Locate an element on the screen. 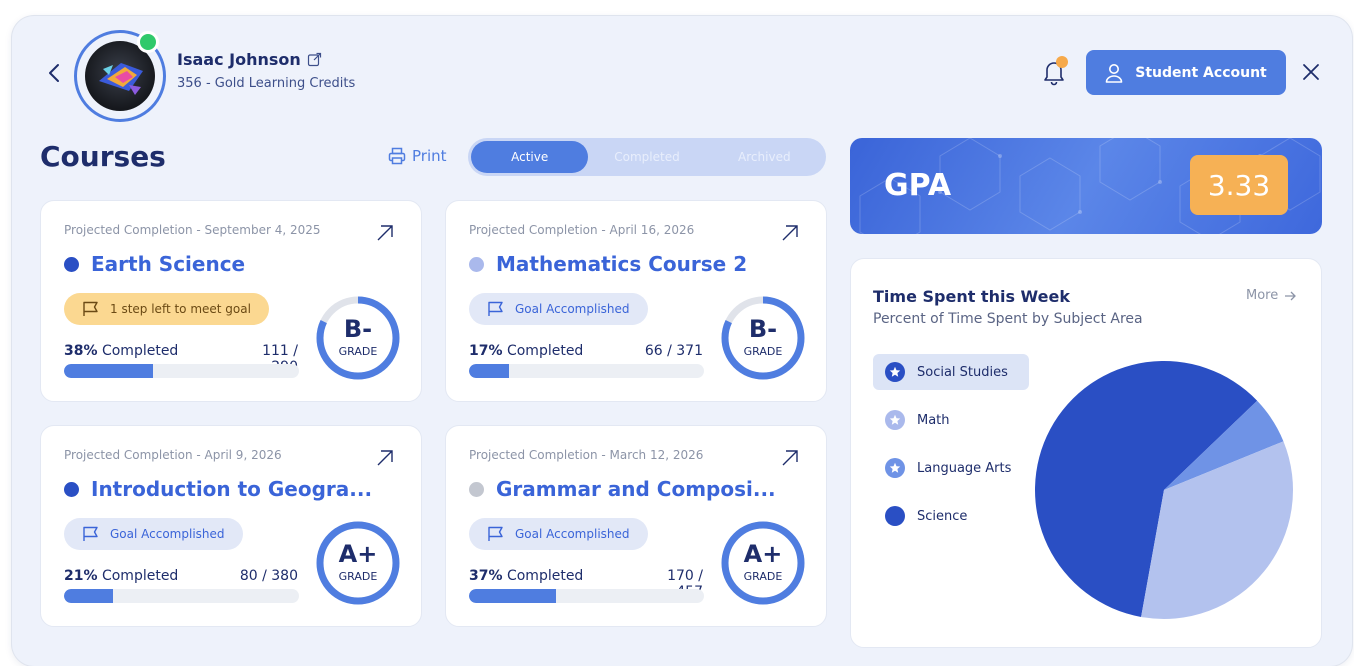  close-icon is located at coordinates (1311, 72).